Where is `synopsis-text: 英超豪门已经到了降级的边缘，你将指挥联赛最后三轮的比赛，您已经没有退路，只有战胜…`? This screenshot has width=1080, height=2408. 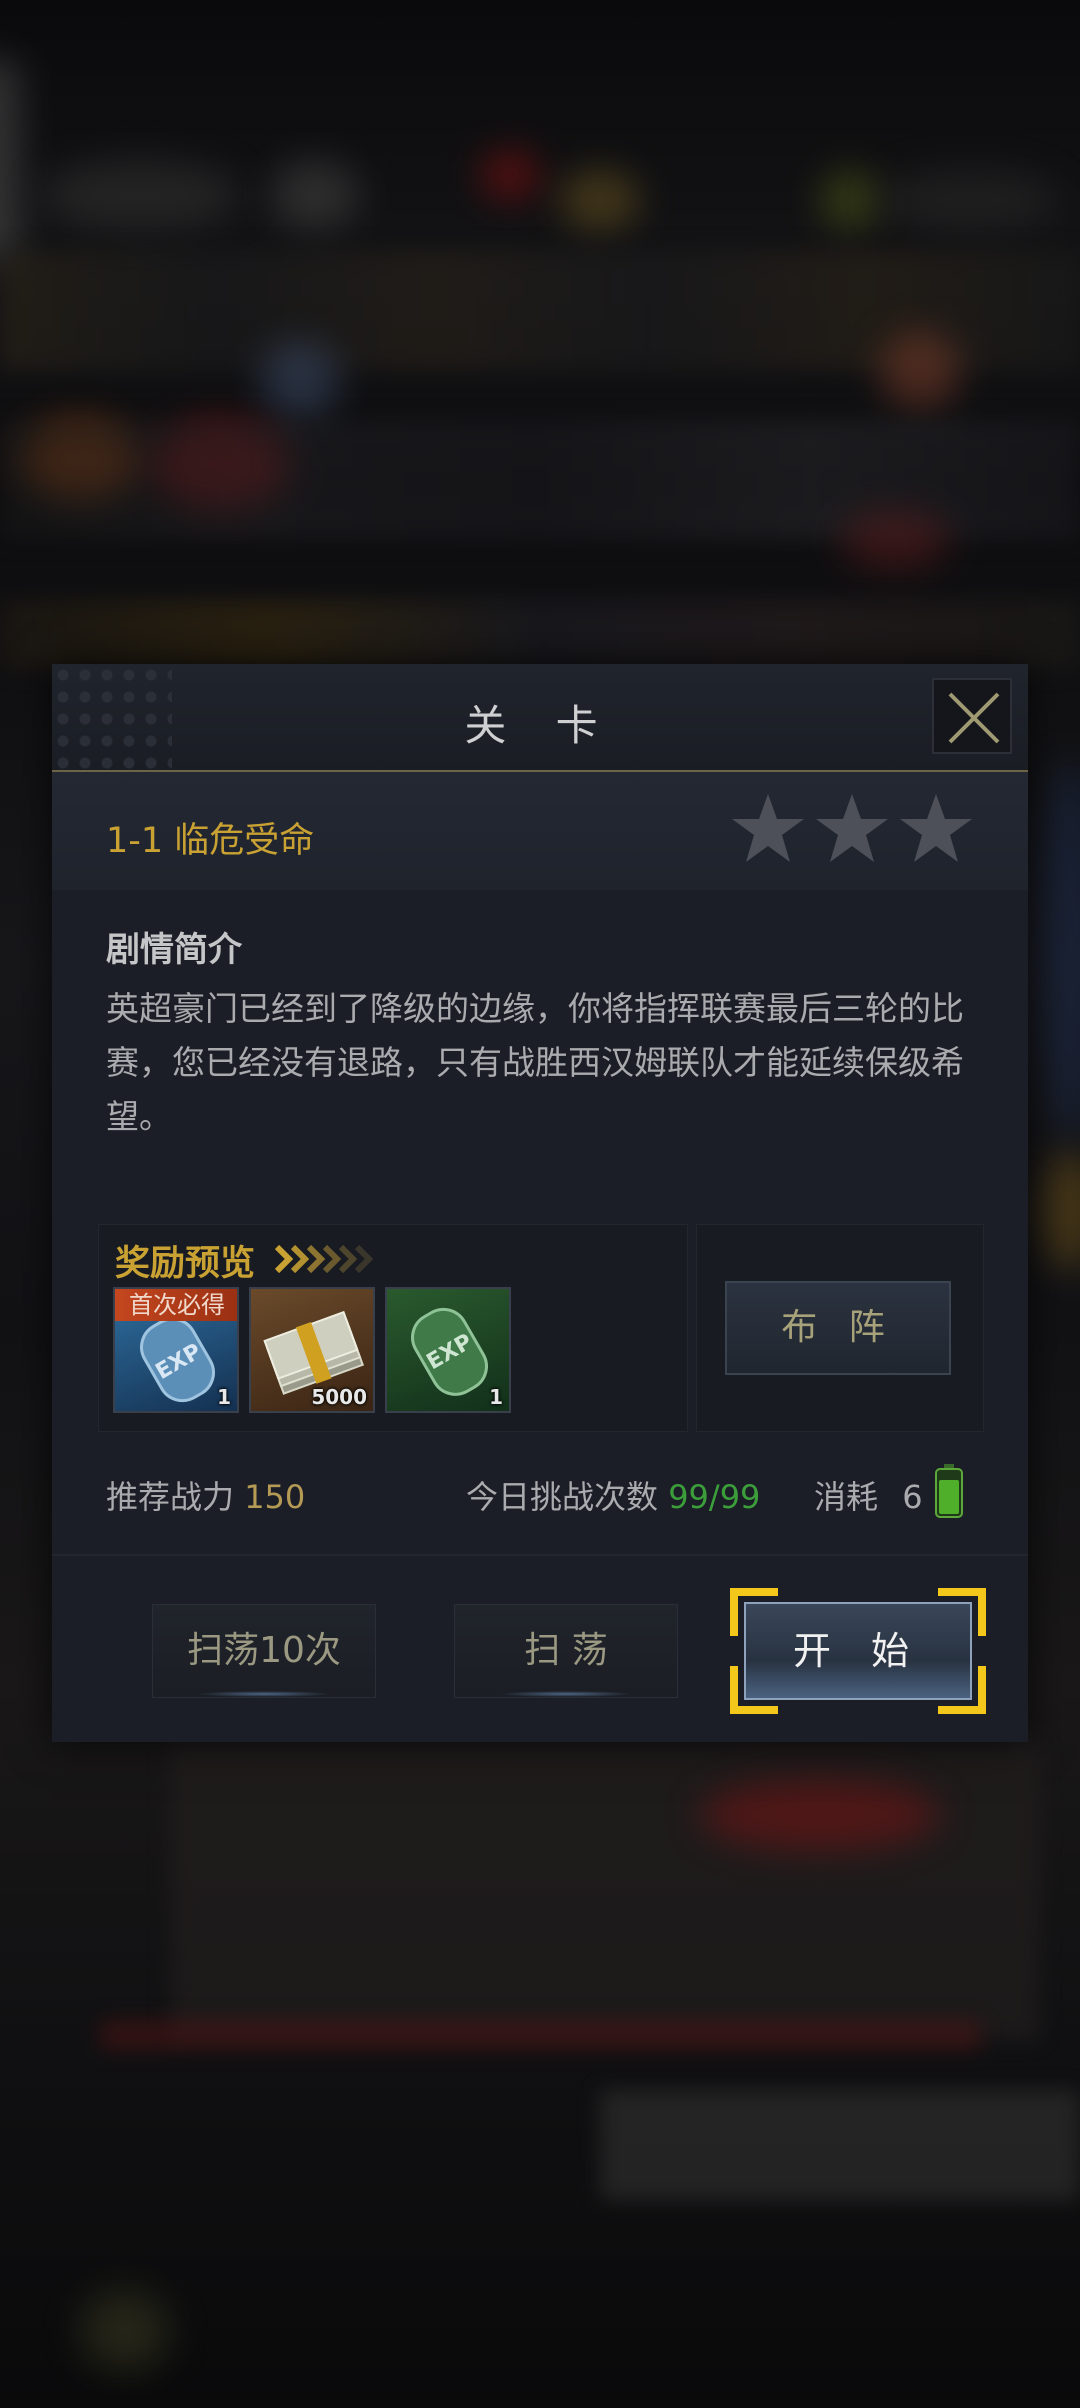
synopsis-text: 英超豪门已经到了降级的边缘，你将指挥联赛最后三轮的比赛，您已经没有退路，只有战胜… is located at coordinates (535, 1062).